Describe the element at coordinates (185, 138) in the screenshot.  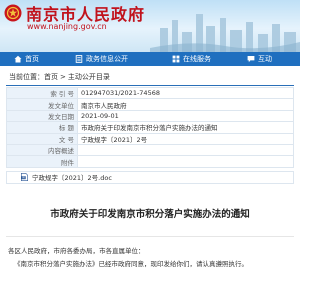
I see `info-value: 宁政规字〔2021〕2号` at that location.